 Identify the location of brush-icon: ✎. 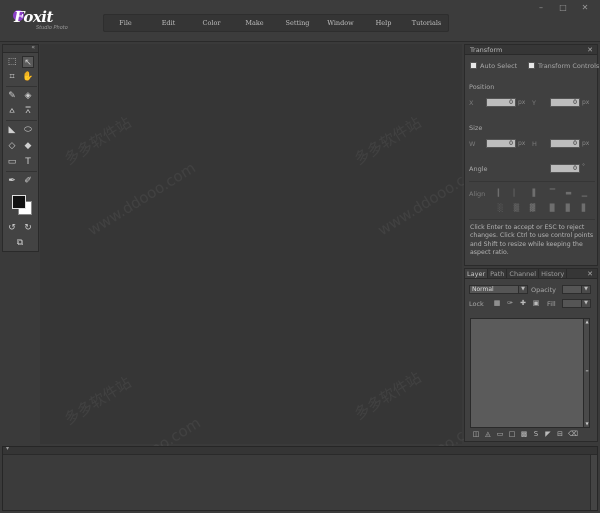
(12, 96).